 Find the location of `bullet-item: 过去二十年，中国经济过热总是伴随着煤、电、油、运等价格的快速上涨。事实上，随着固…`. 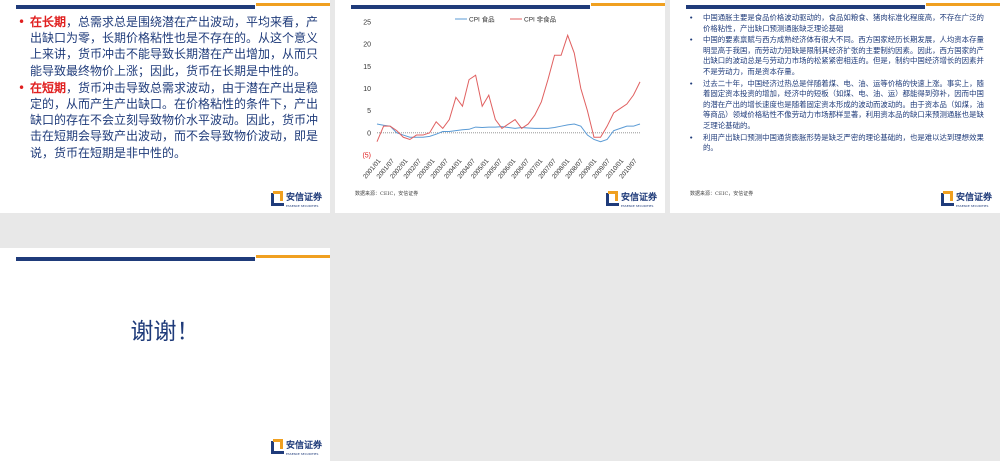

bullet-item: 过去二十年，中国经济过热总是伴随着煤、电、油、运等价格的快速上涨。事实上，随着固… is located at coordinates (836, 105).